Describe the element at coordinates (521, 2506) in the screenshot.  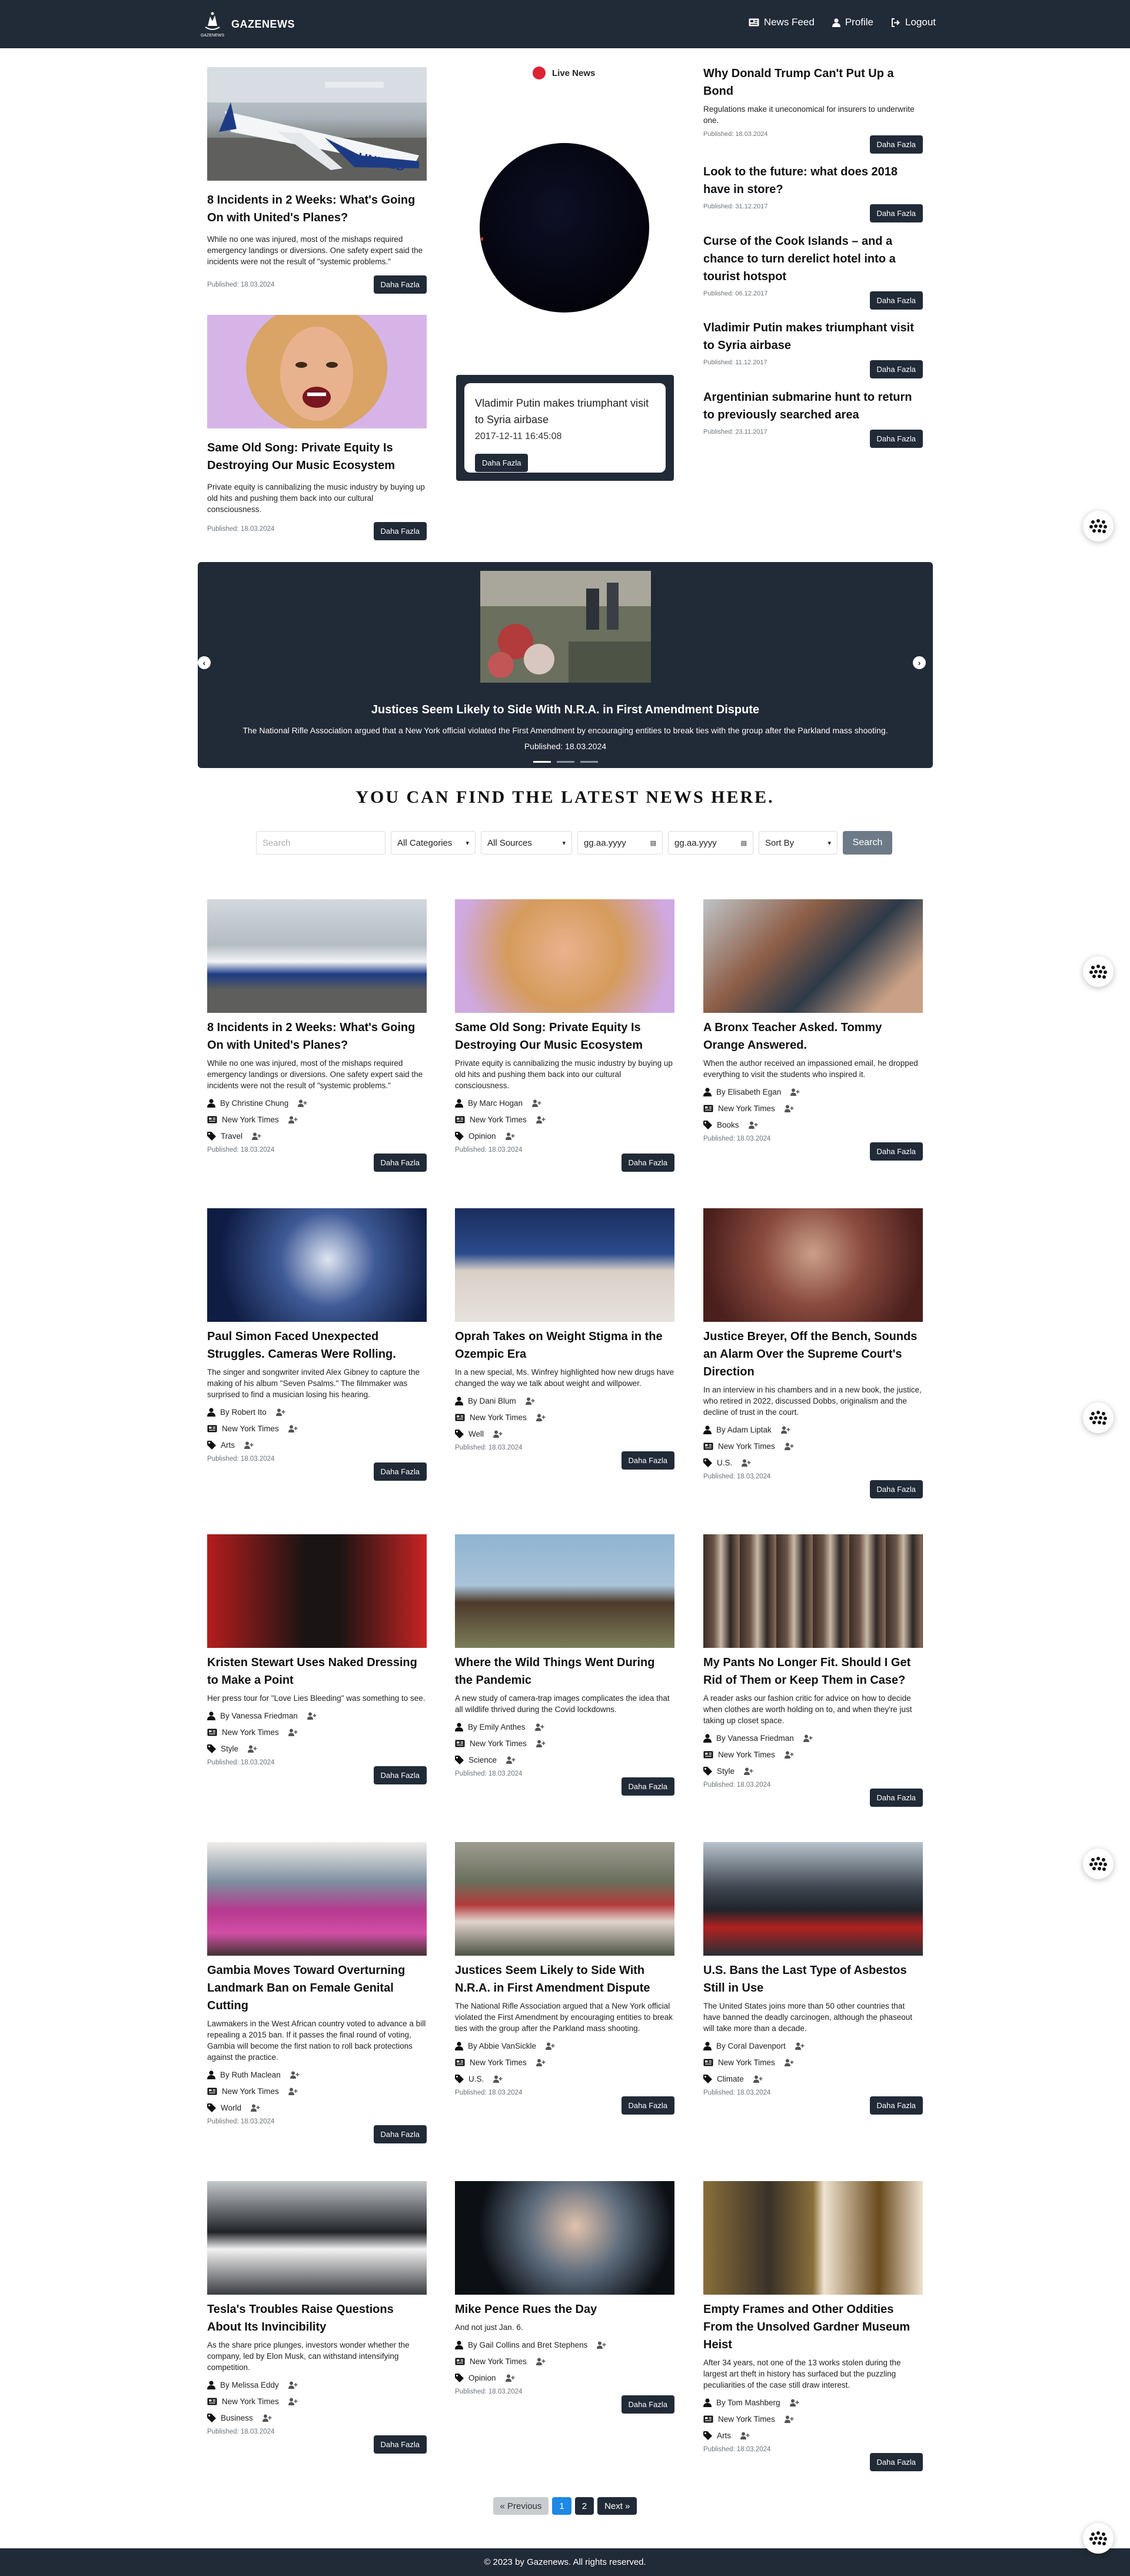
I see `previous-page-button: « Previous` at that location.